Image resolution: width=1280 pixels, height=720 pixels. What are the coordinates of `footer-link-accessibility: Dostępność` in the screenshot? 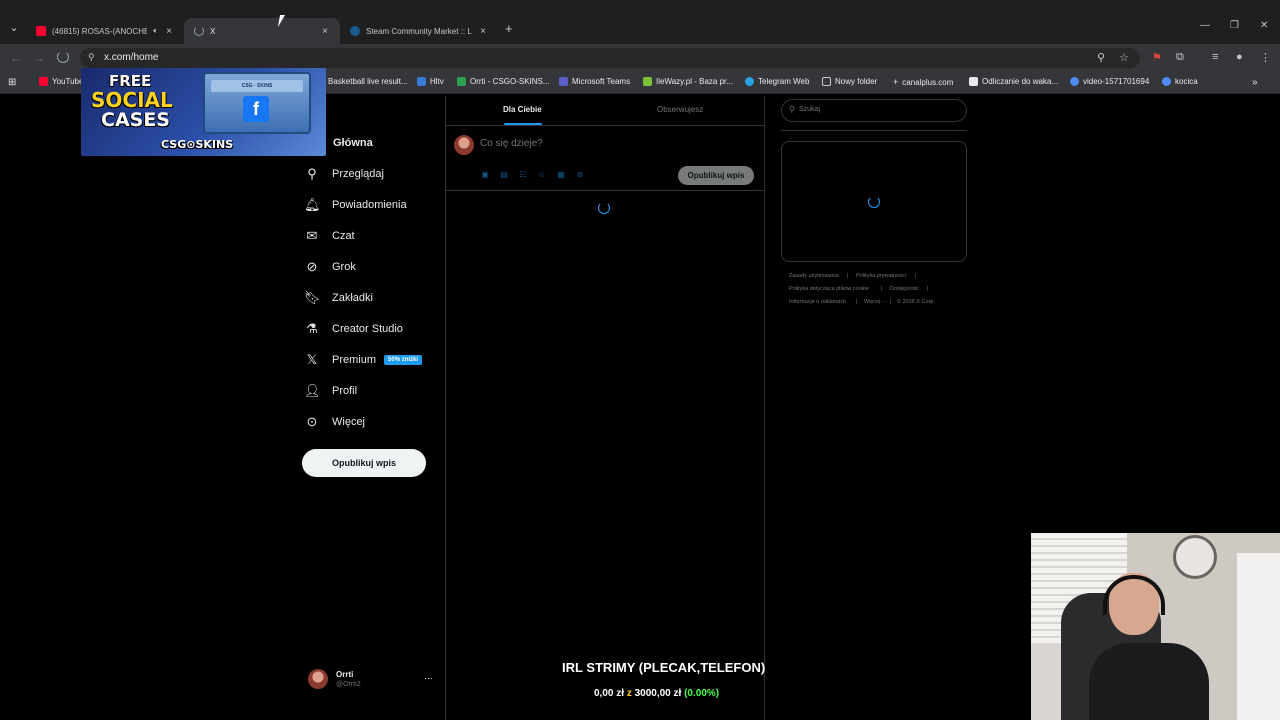 It's located at (904, 289).